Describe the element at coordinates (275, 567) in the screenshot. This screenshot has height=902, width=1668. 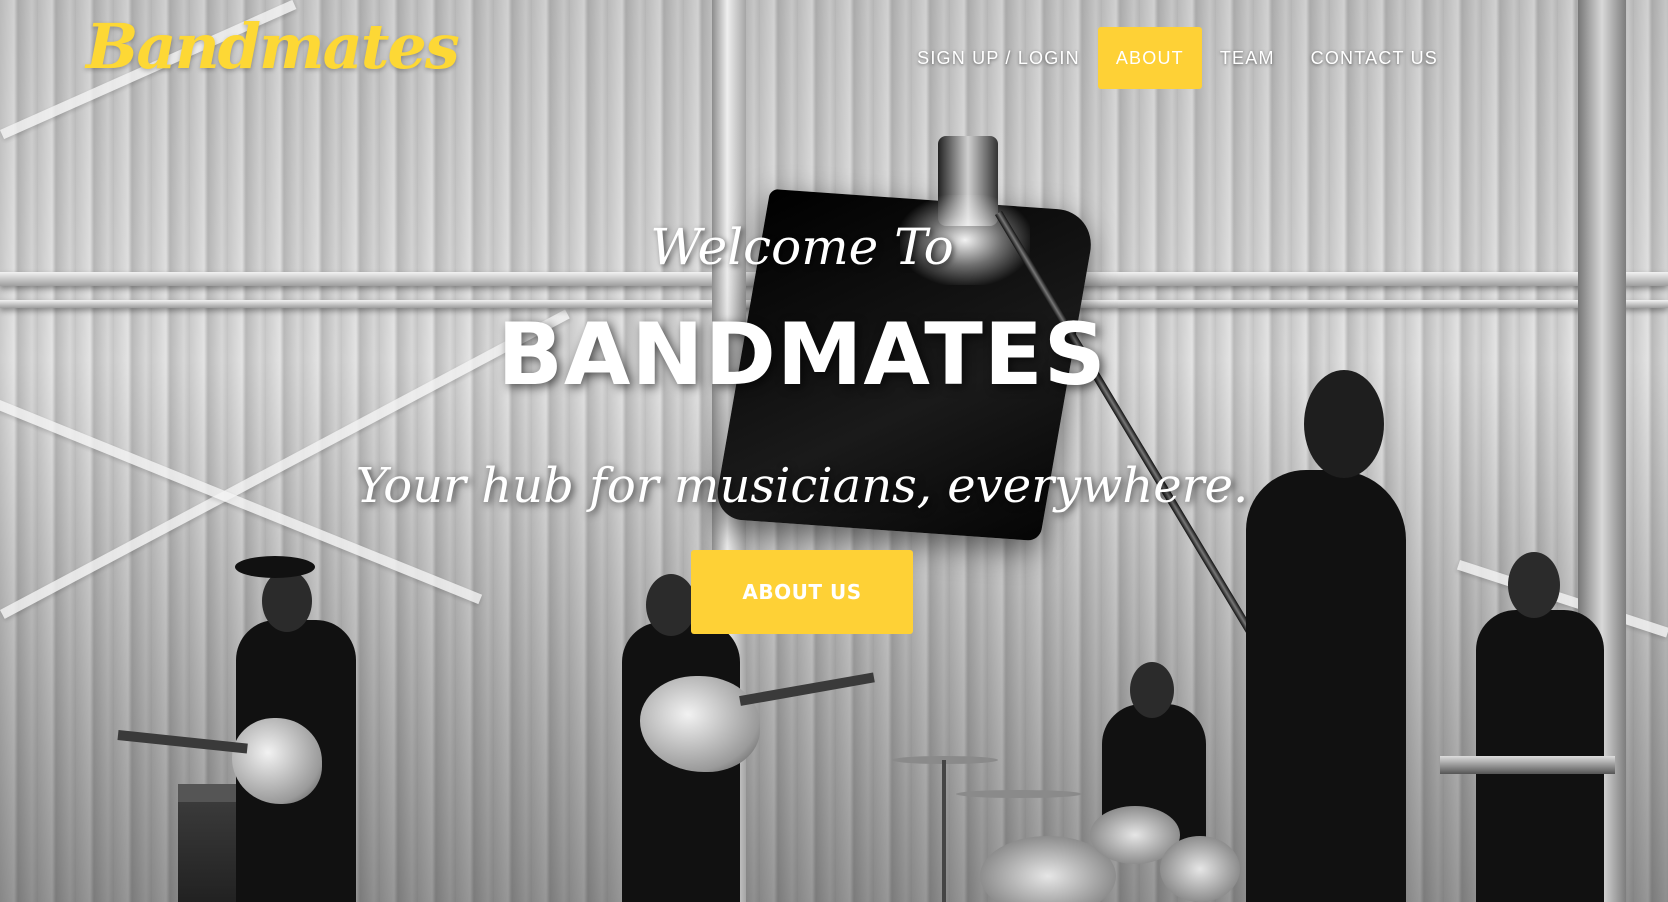
I see `hat` at that location.